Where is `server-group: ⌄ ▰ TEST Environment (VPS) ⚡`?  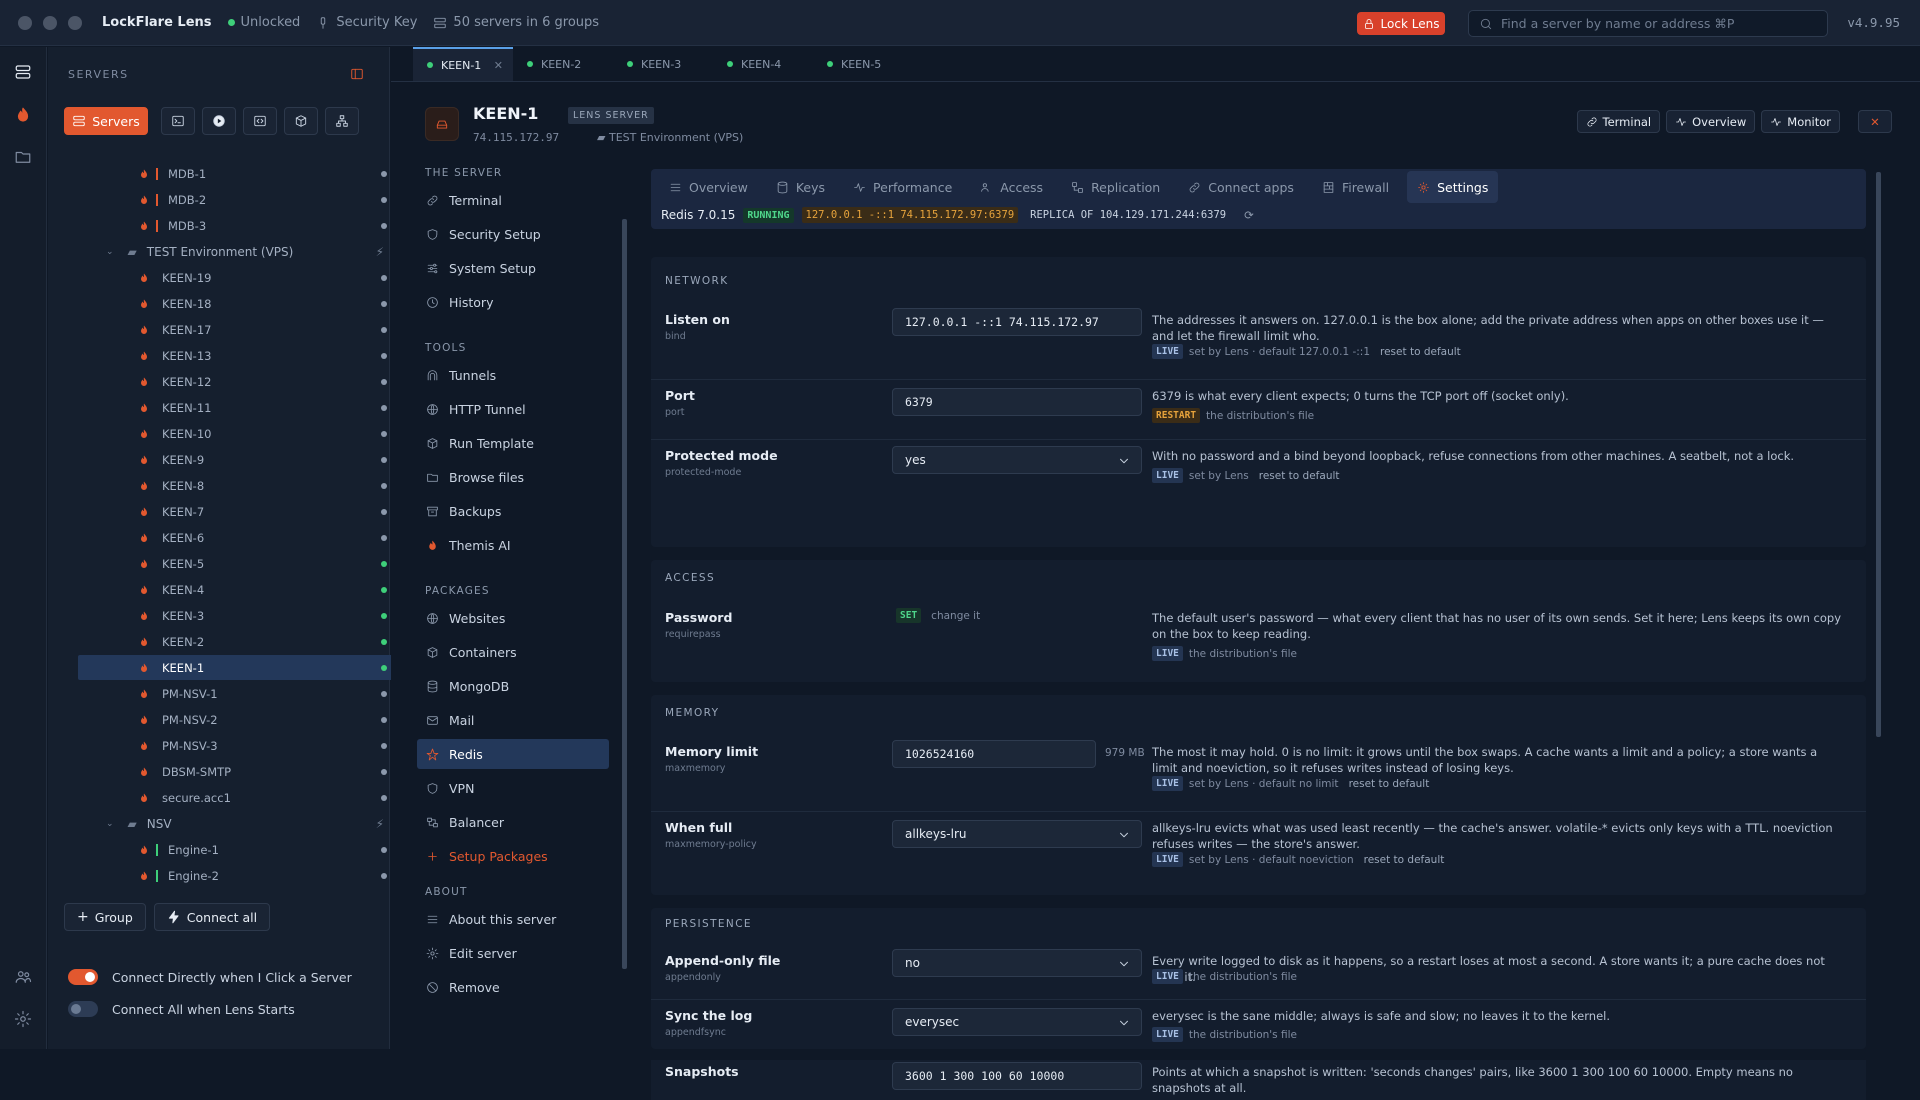
server-group: ⌄ ▰ TEST Environment (VPS) ⚡ is located at coordinates (240, 251).